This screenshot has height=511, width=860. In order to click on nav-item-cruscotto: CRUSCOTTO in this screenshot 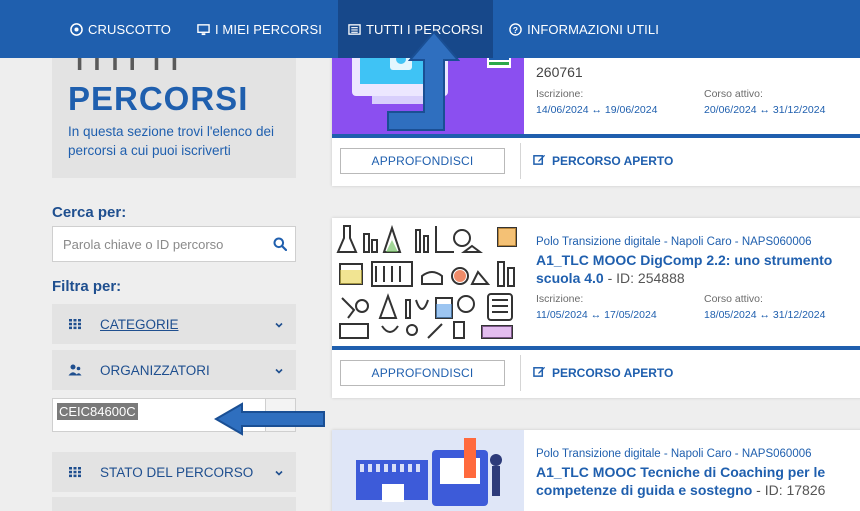, I will do `click(120, 29)`.